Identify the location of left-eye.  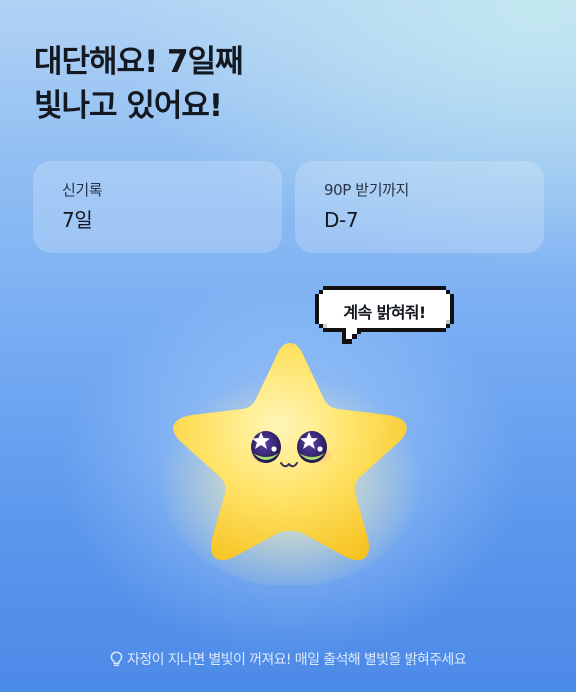
(266, 447).